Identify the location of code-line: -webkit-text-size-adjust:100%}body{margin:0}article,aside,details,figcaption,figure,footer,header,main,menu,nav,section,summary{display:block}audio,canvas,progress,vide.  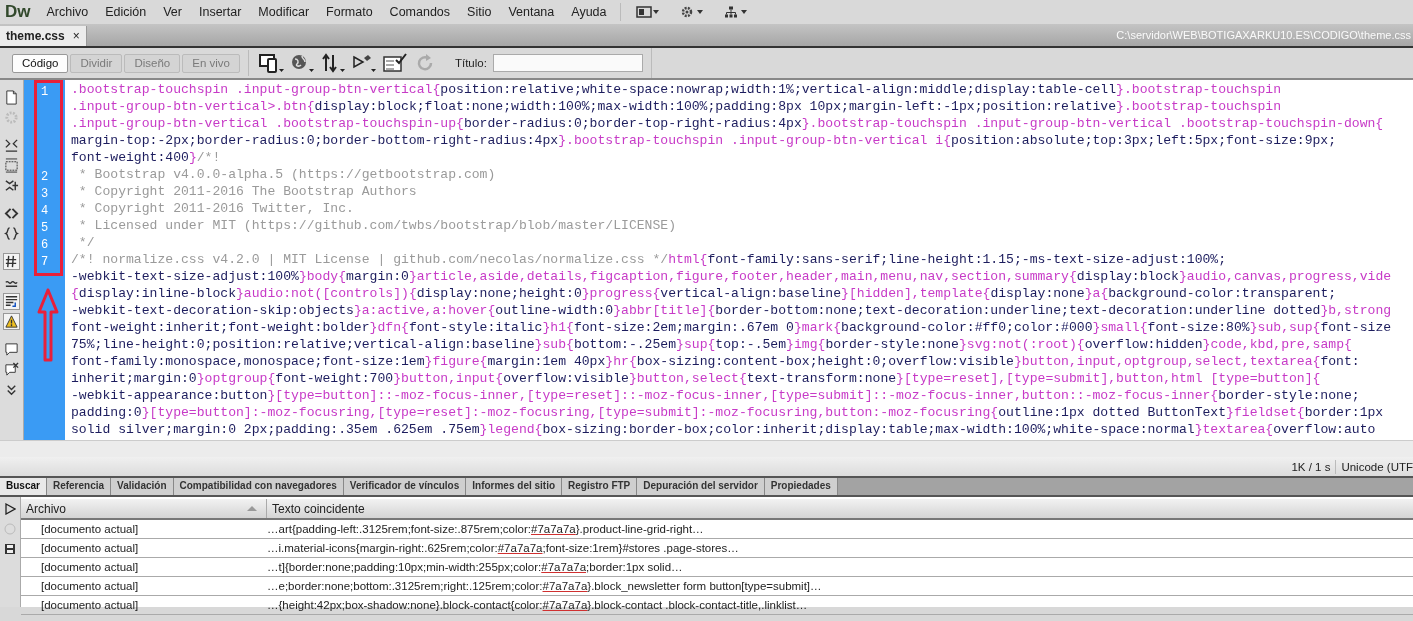
(731, 276).